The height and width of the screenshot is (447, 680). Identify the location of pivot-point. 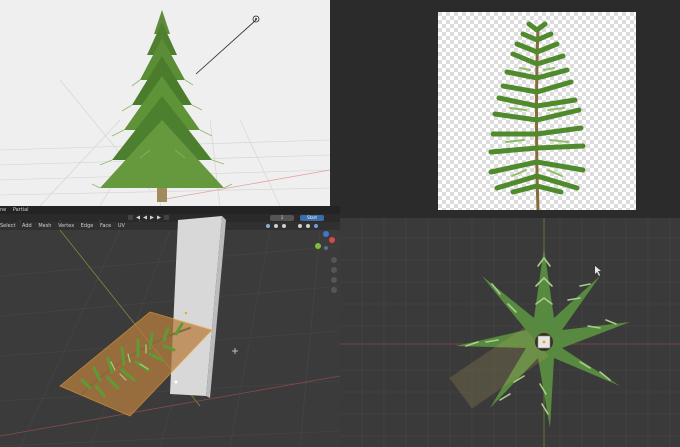
(176, 382).